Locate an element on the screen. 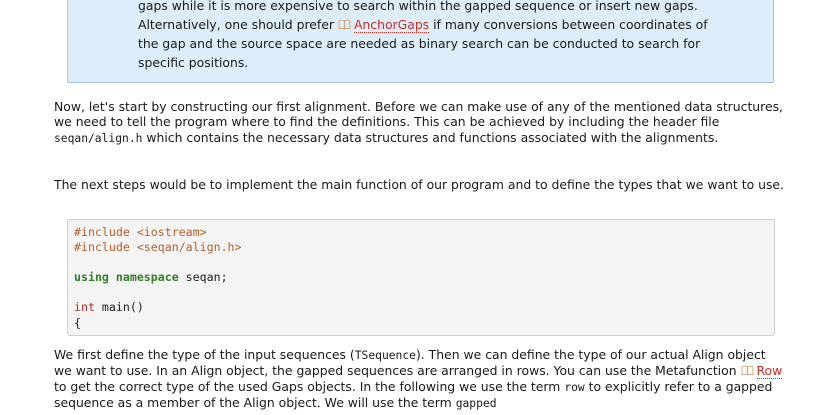 Image resolution: width=826 pixels, height=415 pixels. anchorgaps-link: AnchorGaps is located at coordinates (384, 25).